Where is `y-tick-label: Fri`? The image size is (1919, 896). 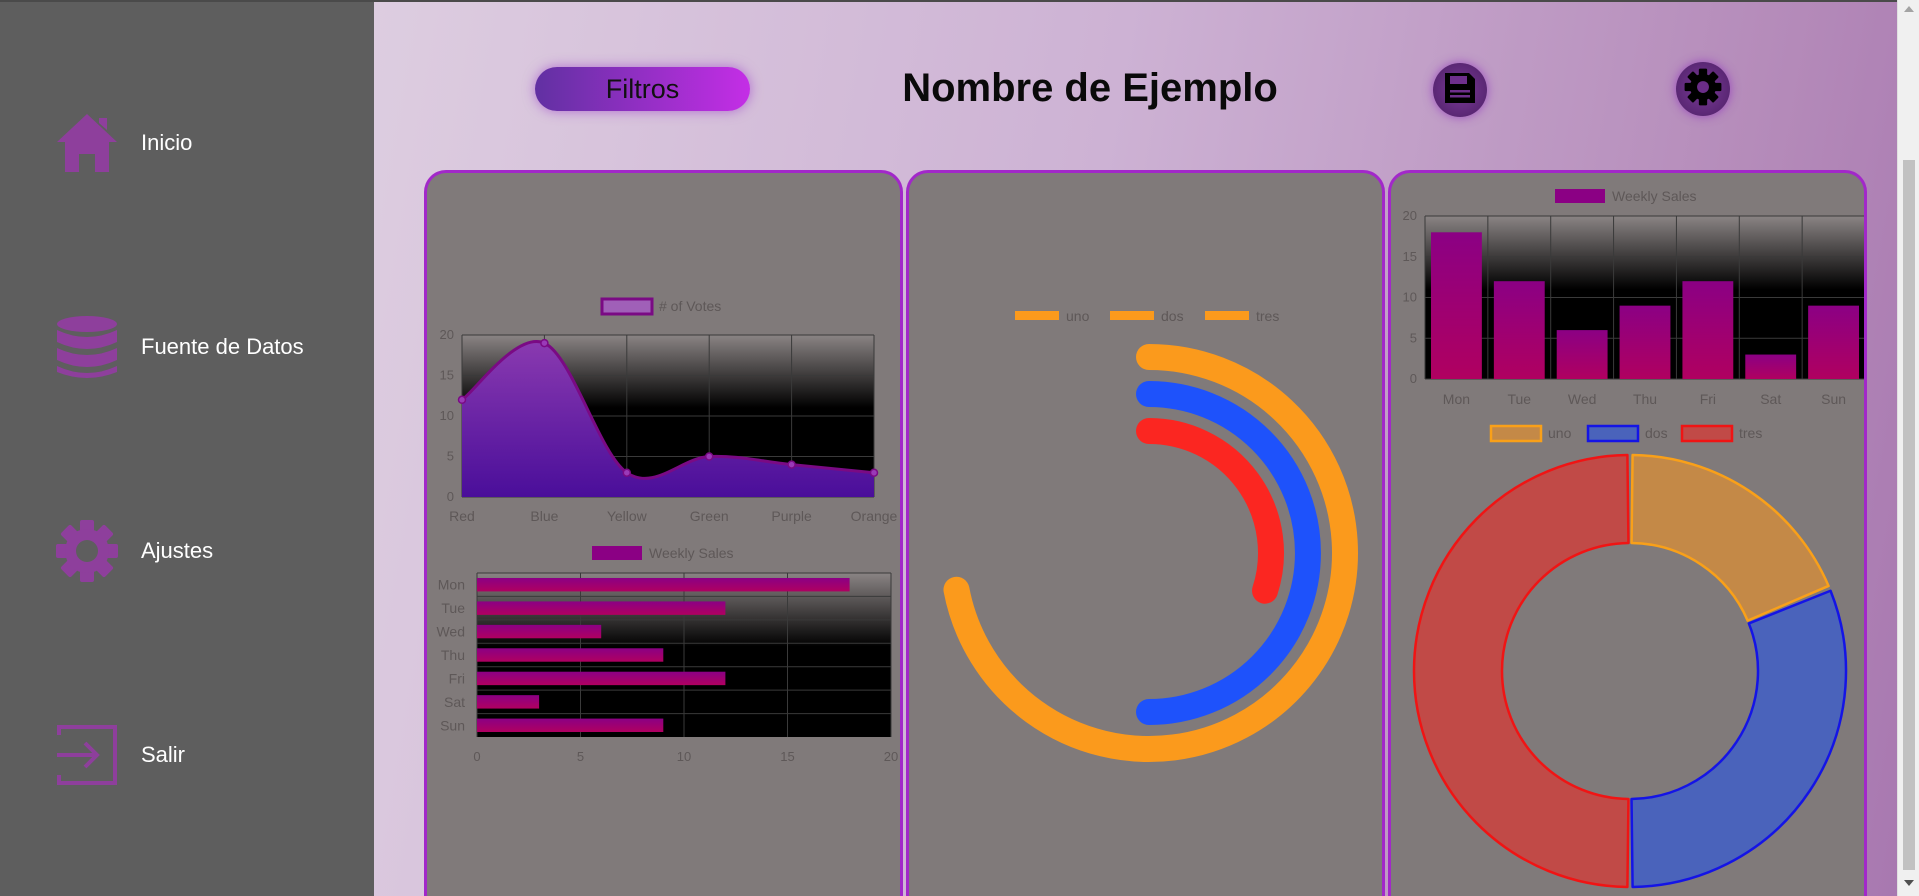 y-tick-label: Fri is located at coordinates (457, 678).